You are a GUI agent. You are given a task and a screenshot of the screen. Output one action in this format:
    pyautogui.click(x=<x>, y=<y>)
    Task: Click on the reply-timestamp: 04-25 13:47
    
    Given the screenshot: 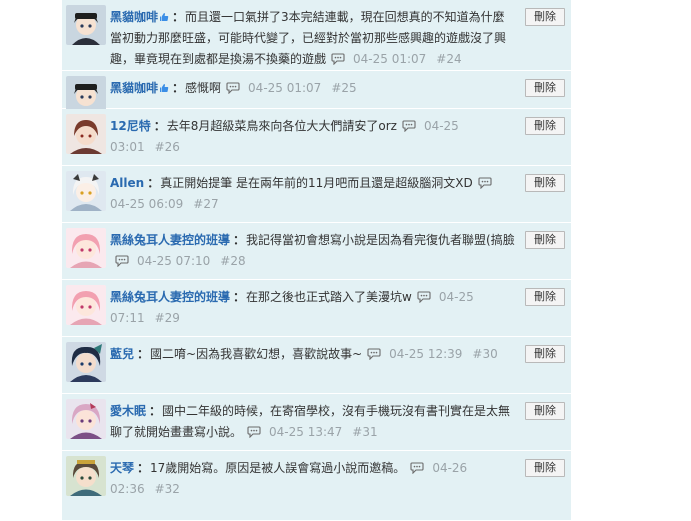 What is the action you would take?
    pyautogui.click(x=306, y=432)
    